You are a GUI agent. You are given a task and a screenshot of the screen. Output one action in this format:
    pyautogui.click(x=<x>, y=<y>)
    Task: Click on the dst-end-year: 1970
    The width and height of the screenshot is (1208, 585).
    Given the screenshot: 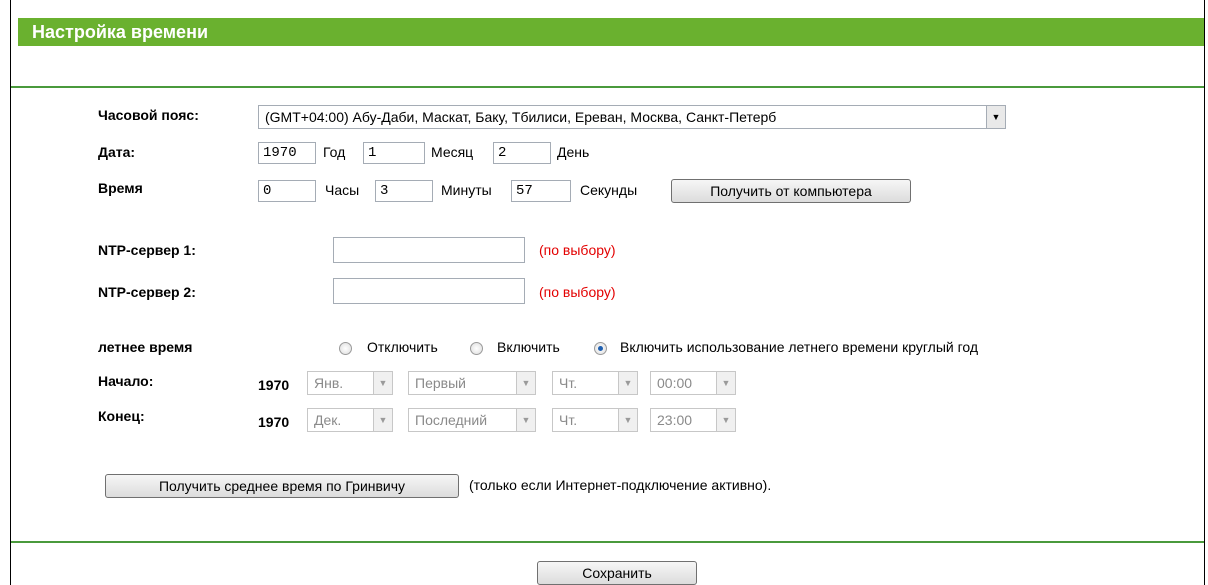 What is the action you would take?
    pyautogui.click(x=274, y=422)
    